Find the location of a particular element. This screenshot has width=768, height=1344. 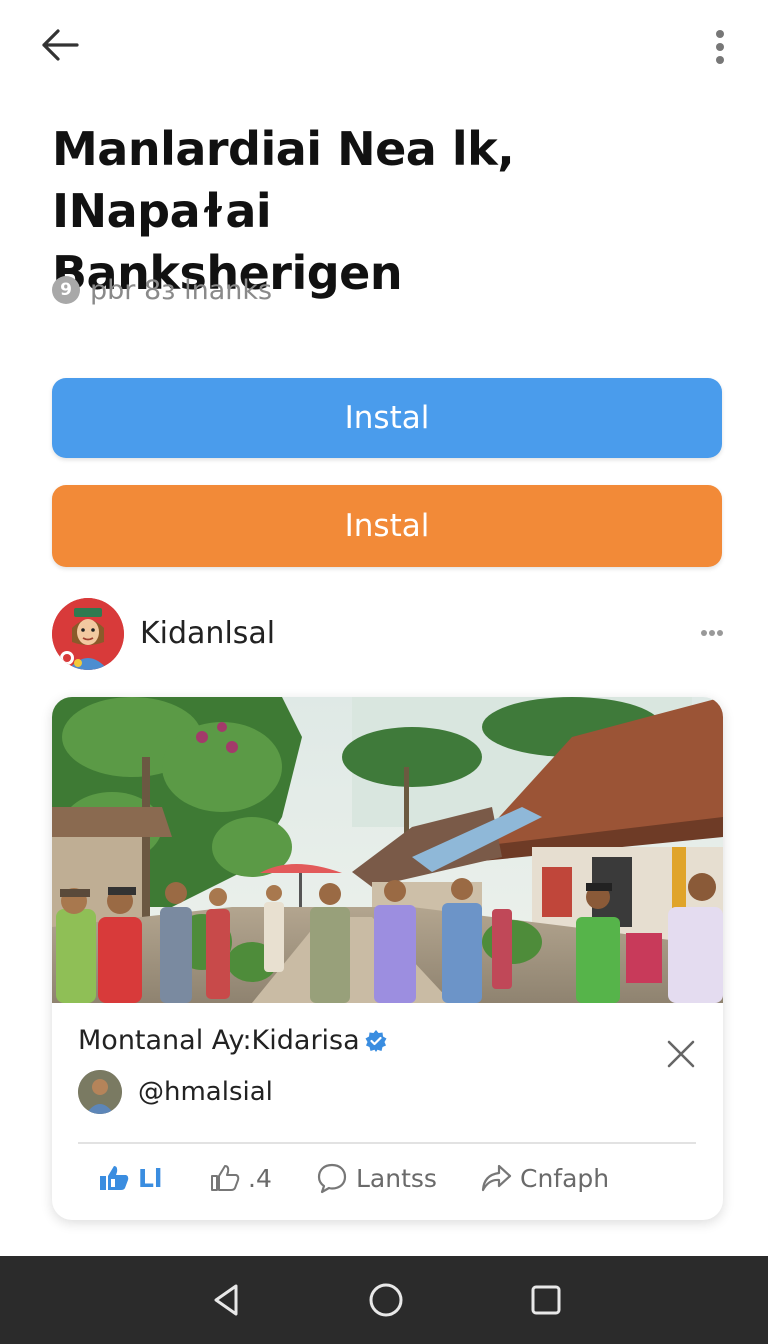

triangle-back-icon is located at coordinates (226, 1300).